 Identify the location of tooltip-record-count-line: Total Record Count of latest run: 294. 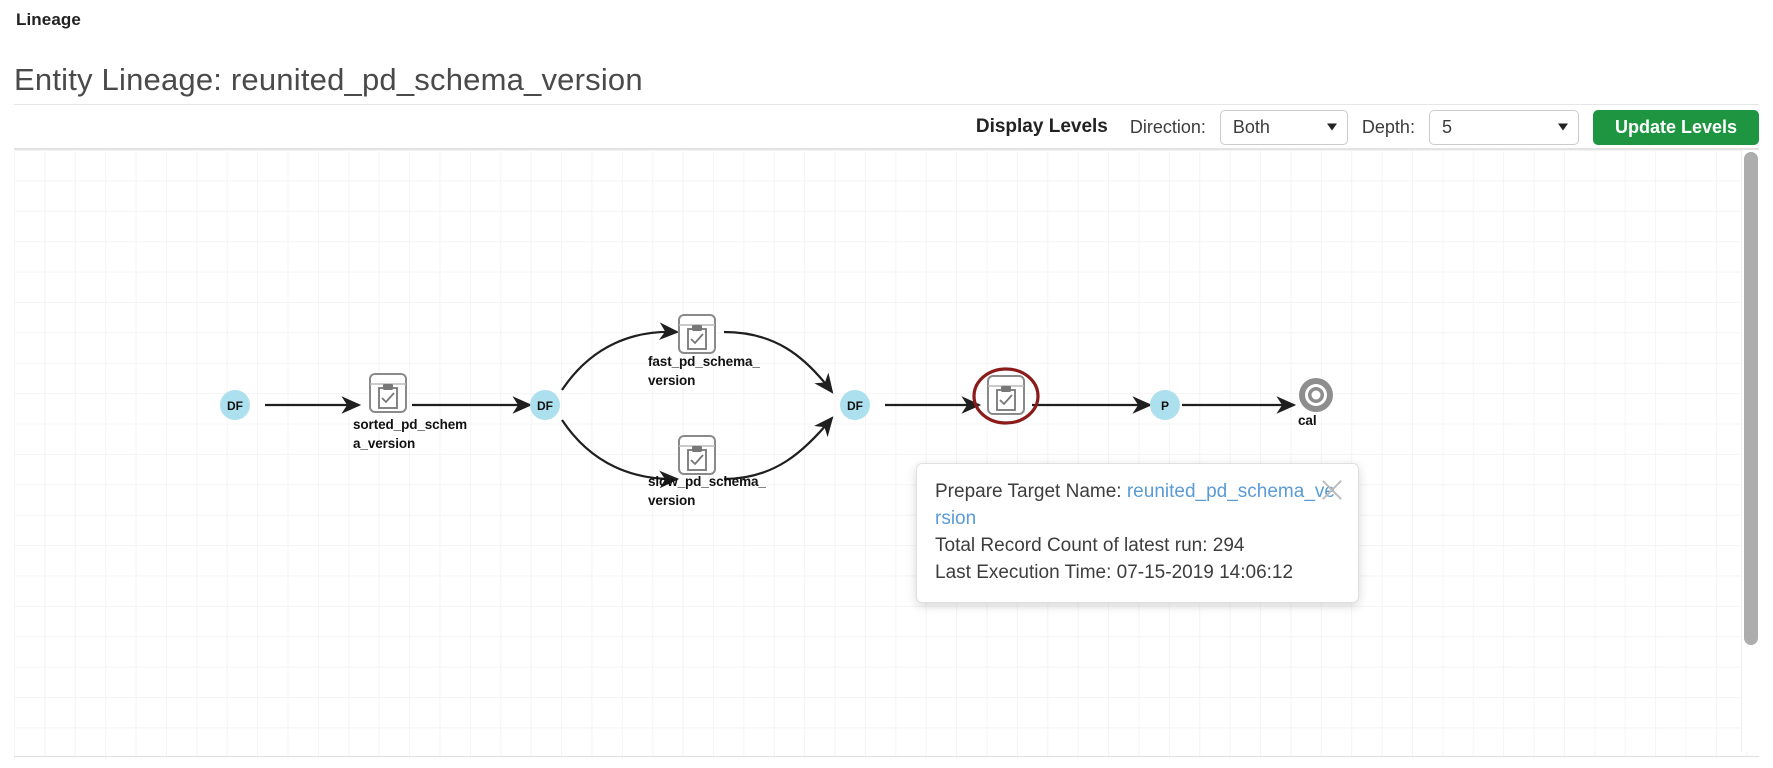
(1090, 545).